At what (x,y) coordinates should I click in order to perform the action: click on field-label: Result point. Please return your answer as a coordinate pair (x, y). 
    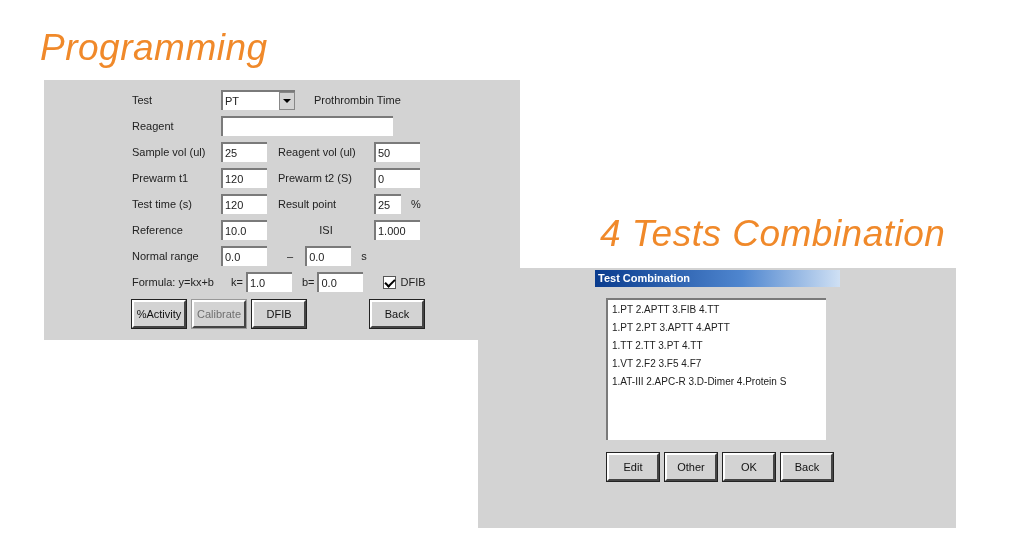
    Looking at the image, I should click on (308, 204).